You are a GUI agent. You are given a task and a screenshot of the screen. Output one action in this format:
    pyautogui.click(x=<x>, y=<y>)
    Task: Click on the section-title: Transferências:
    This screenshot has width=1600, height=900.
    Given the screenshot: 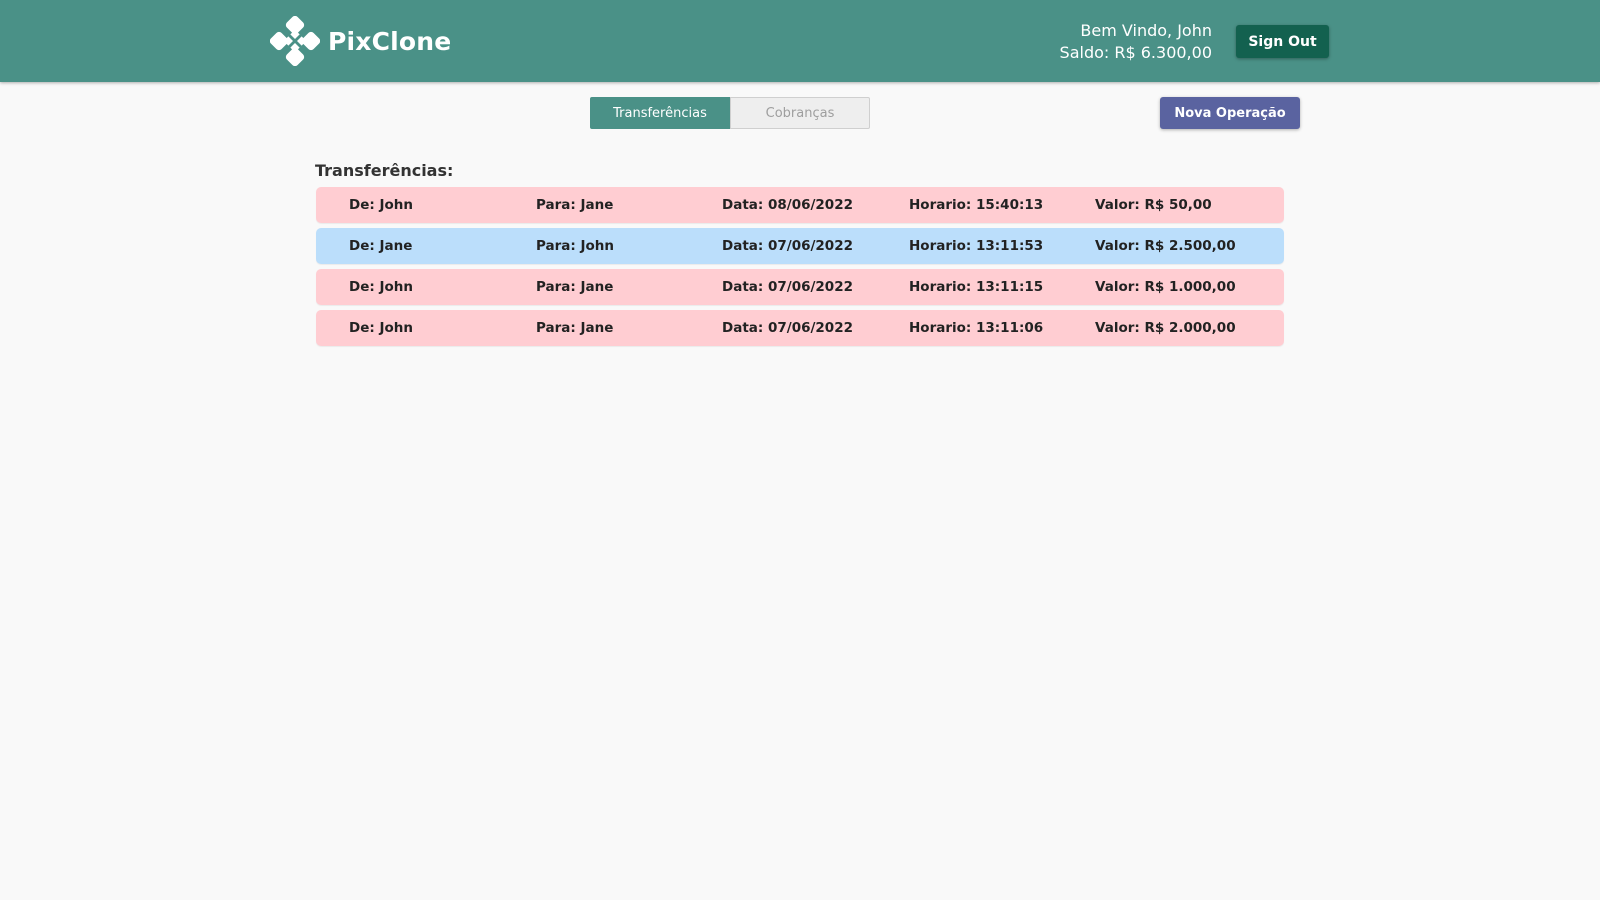 What is the action you would take?
    pyautogui.click(x=384, y=170)
    